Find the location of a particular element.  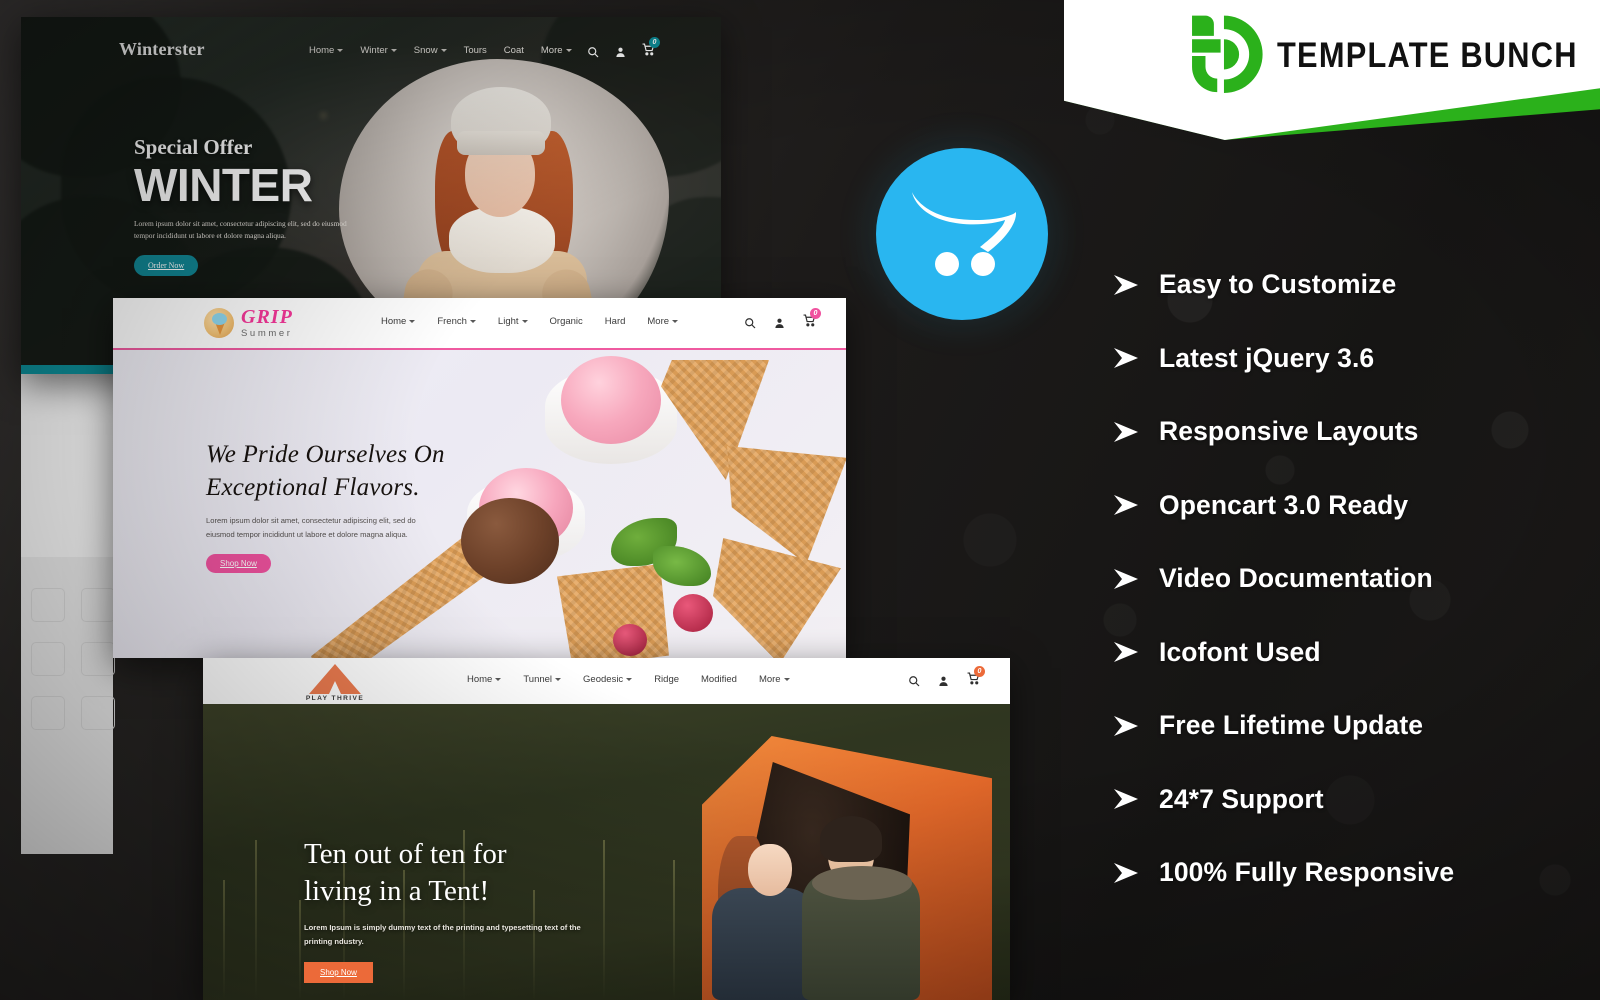

playthrive-header-icons: 0 is located at coordinates (946, 678).